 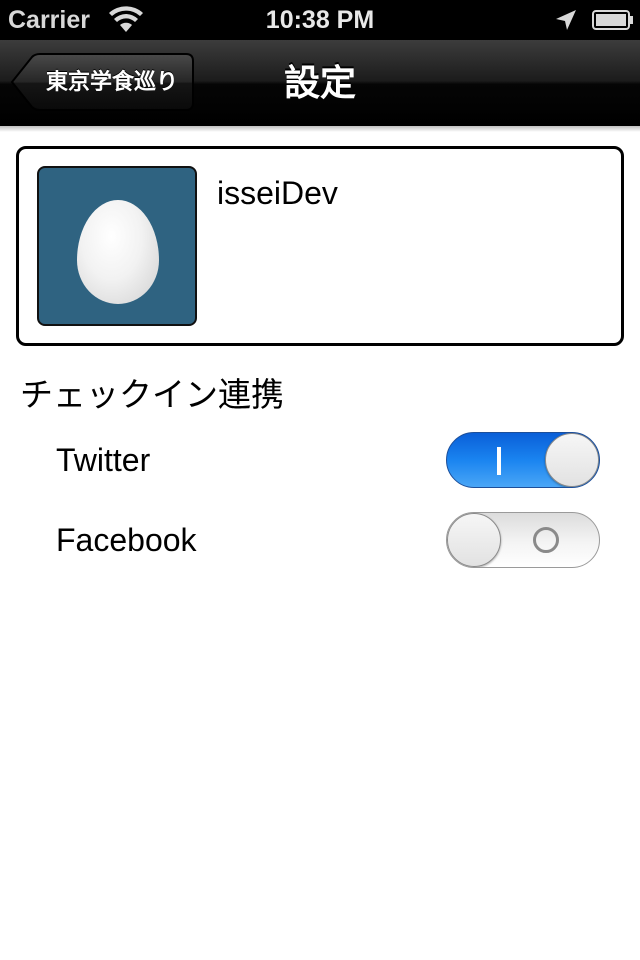 I want to click on twitter-row: Twitter, so click(x=320, y=460).